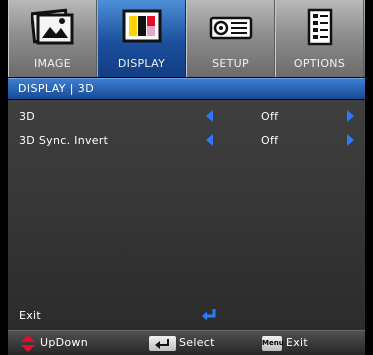 The width and height of the screenshot is (373, 355). What do you see at coordinates (231, 30) in the screenshot?
I see `projector-icon` at bounding box center [231, 30].